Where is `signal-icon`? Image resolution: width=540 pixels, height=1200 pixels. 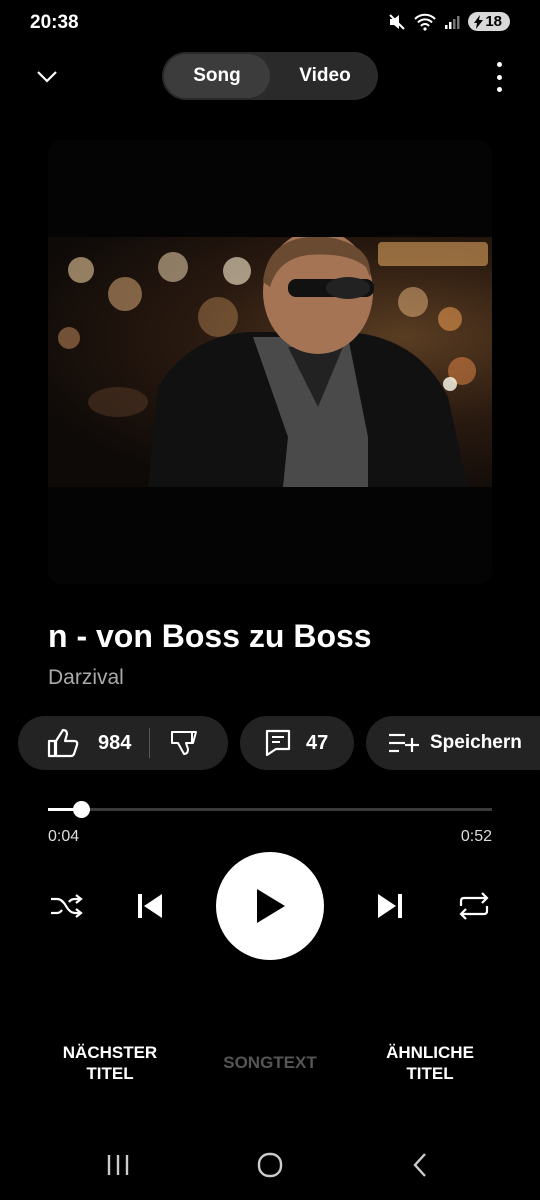 signal-icon is located at coordinates (452, 22).